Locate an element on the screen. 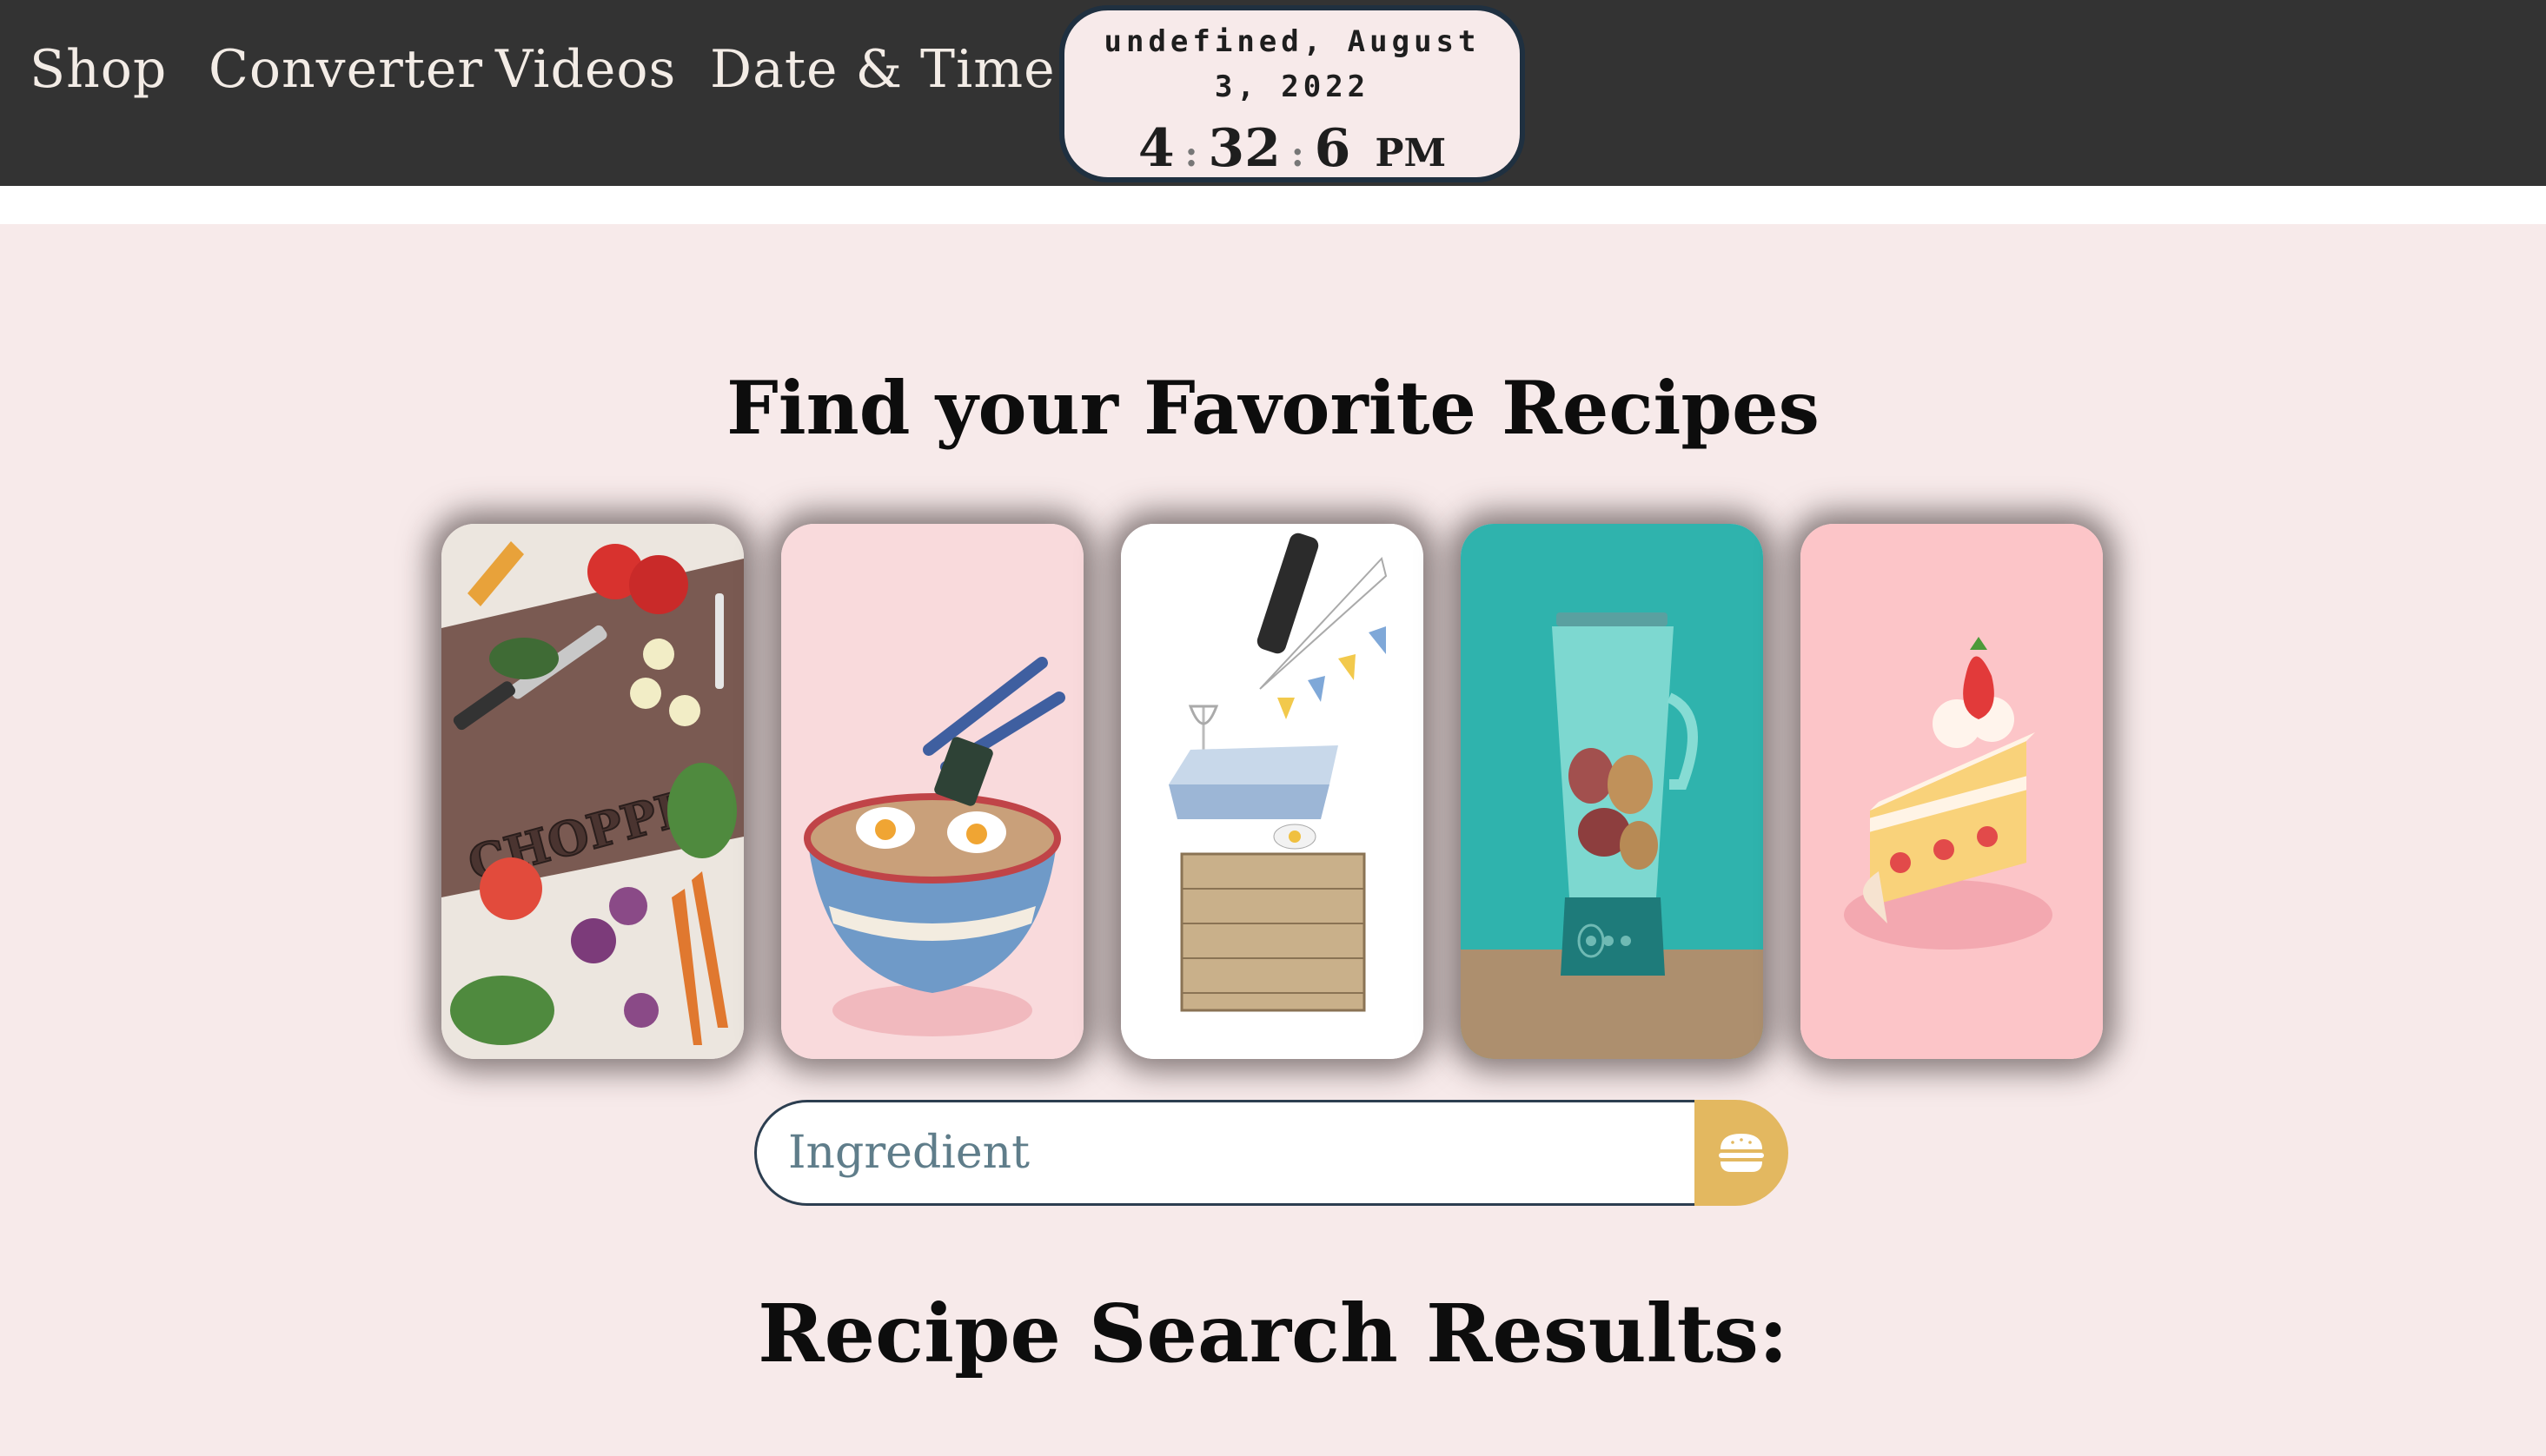 This screenshot has width=2546, height=1456. hamburger-icon is located at coordinates (1741, 1153).